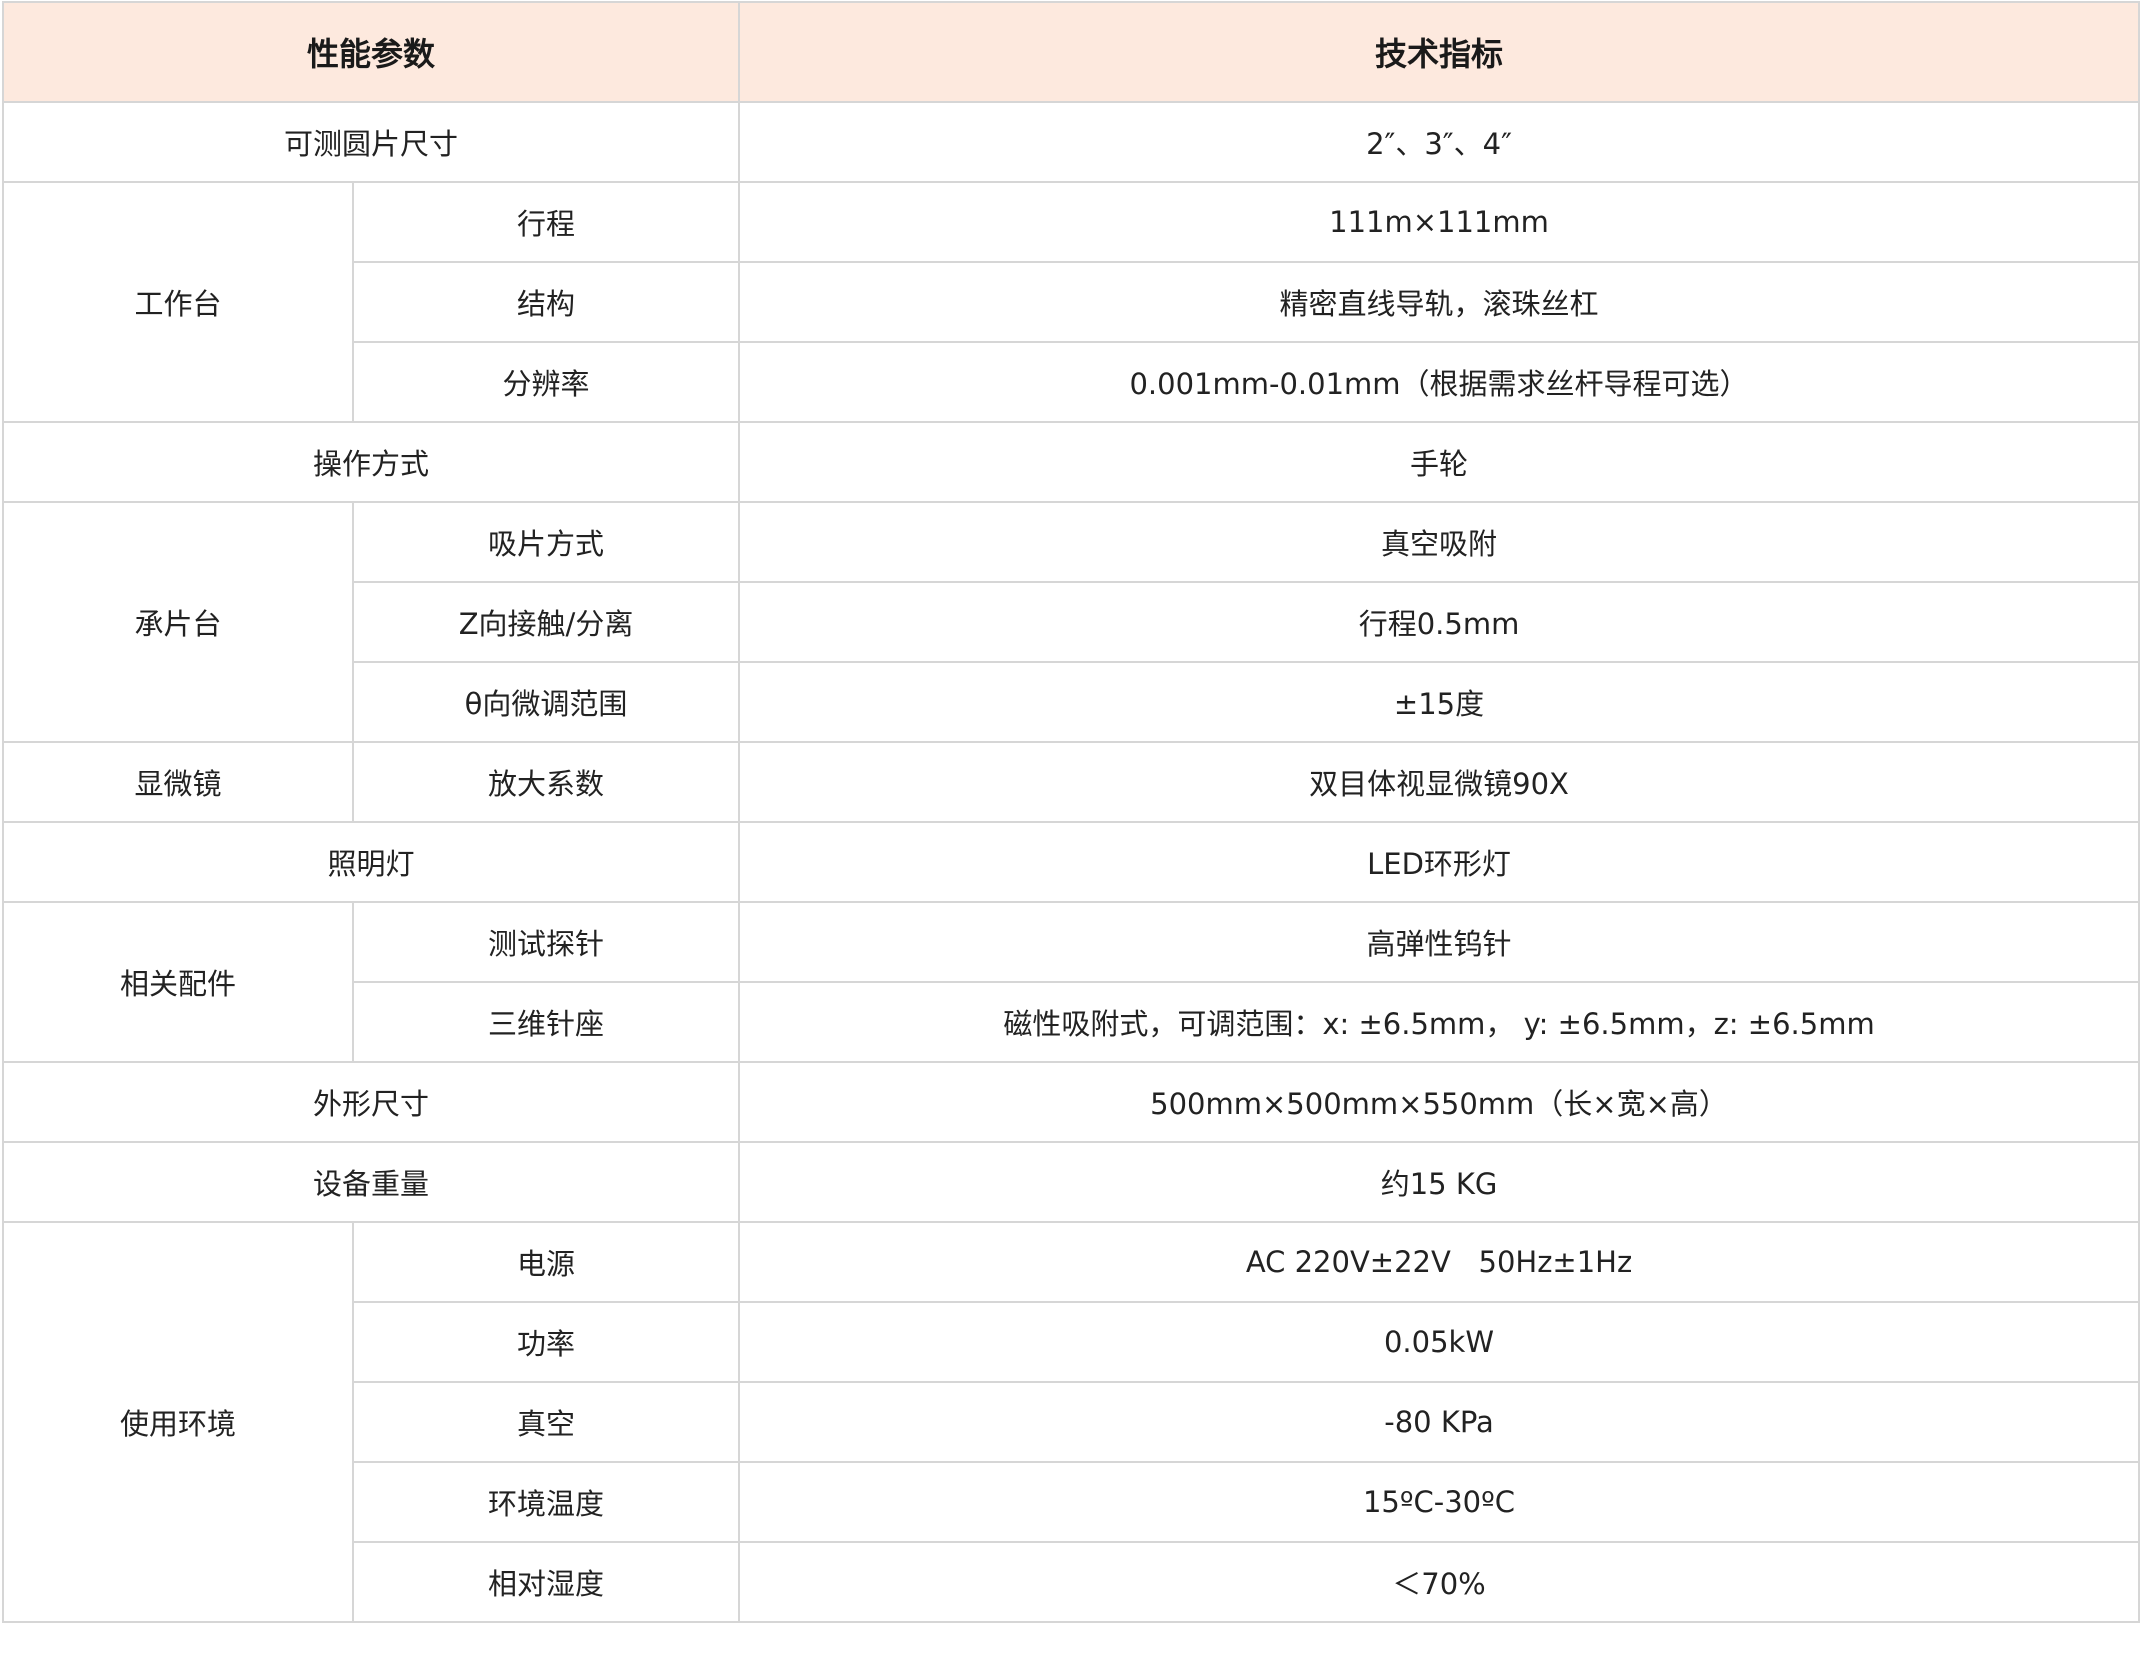 The width and height of the screenshot is (2140, 1662). What do you see at coordinates (546, 1582) in the screenshot?
I see `param-sub-cell: 相对湿度` at bounding box center [546, 1582].